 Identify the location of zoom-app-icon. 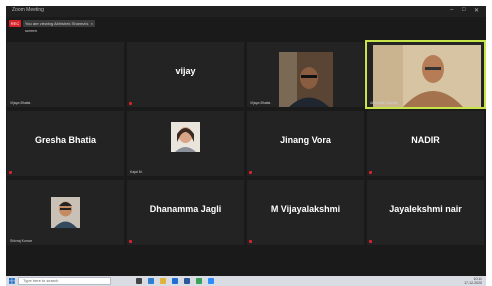
(211, 281).